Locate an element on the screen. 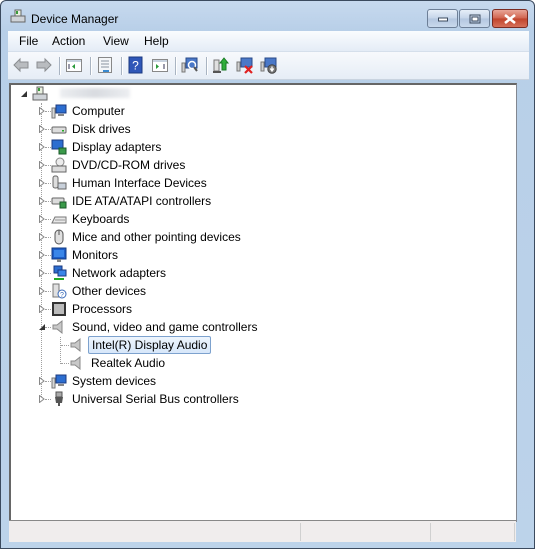 The height and width of the screenshot is (549, 535). minimize-button is located at coordinates (442, 18).